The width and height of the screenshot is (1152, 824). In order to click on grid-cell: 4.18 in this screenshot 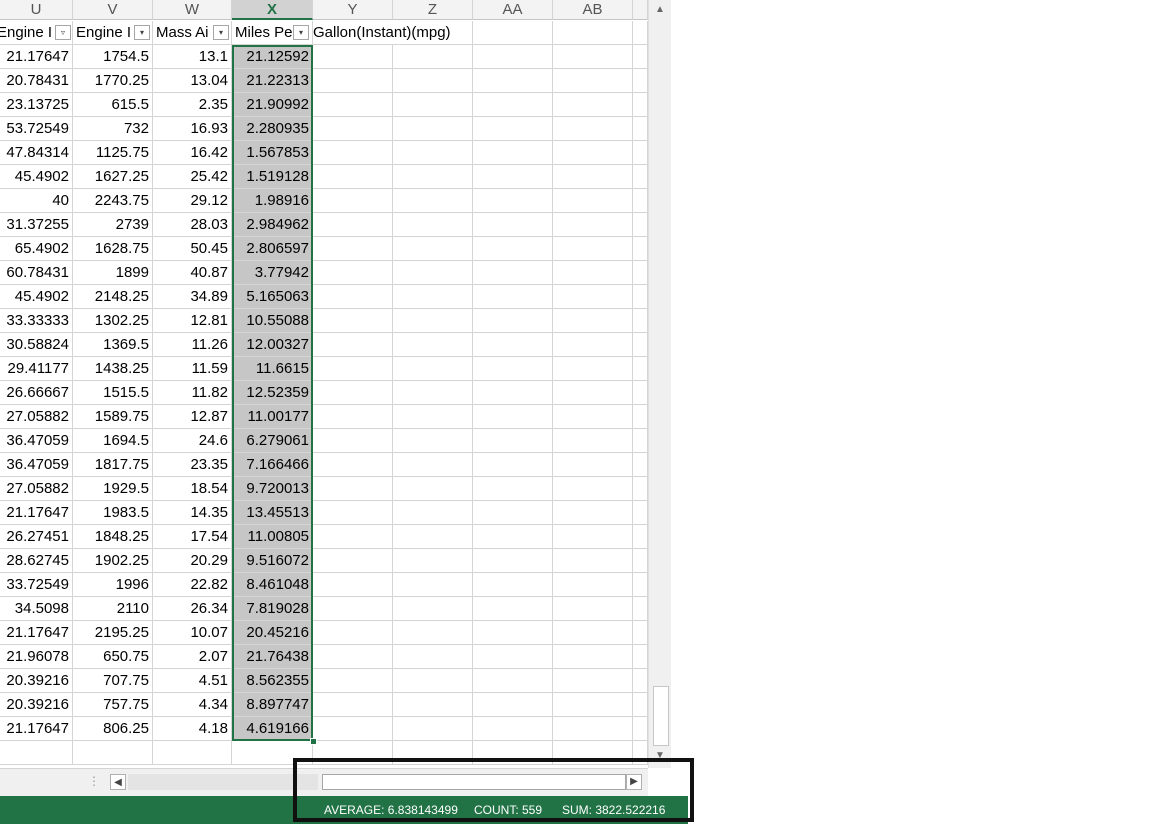, I will do `click(192, 729)`.